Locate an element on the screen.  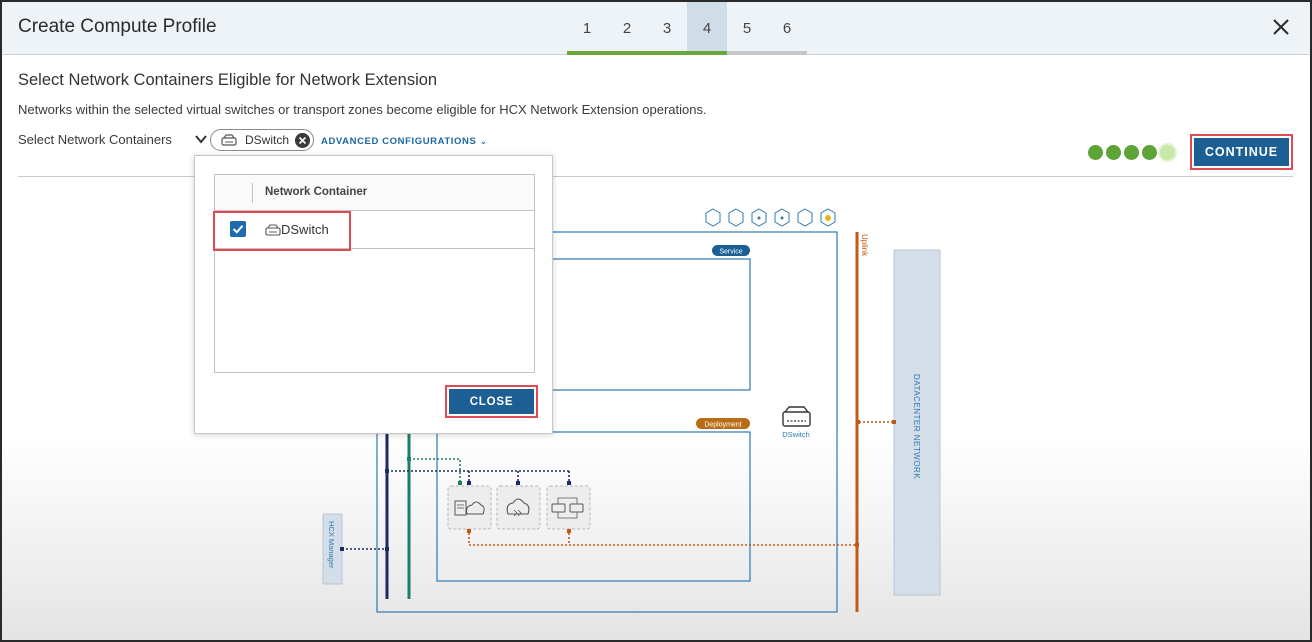
chevron-down-icon: ⌄ is located at coordinates (483, 141).